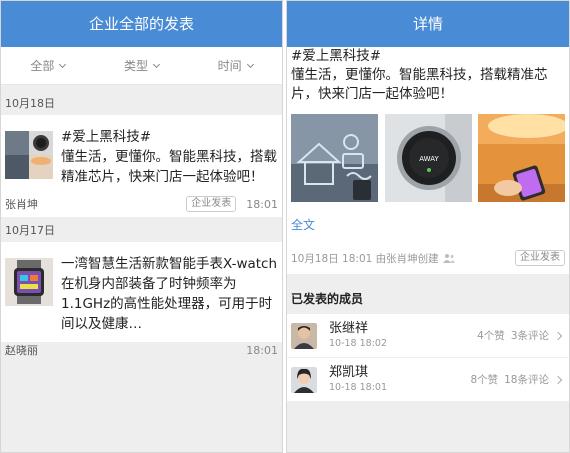 Image resolution: width=570 pixels, height=453 pixels. Describe the element at coordinates (526, 380) in the screenshot. I see `member-comments: 18条评论` at that location.